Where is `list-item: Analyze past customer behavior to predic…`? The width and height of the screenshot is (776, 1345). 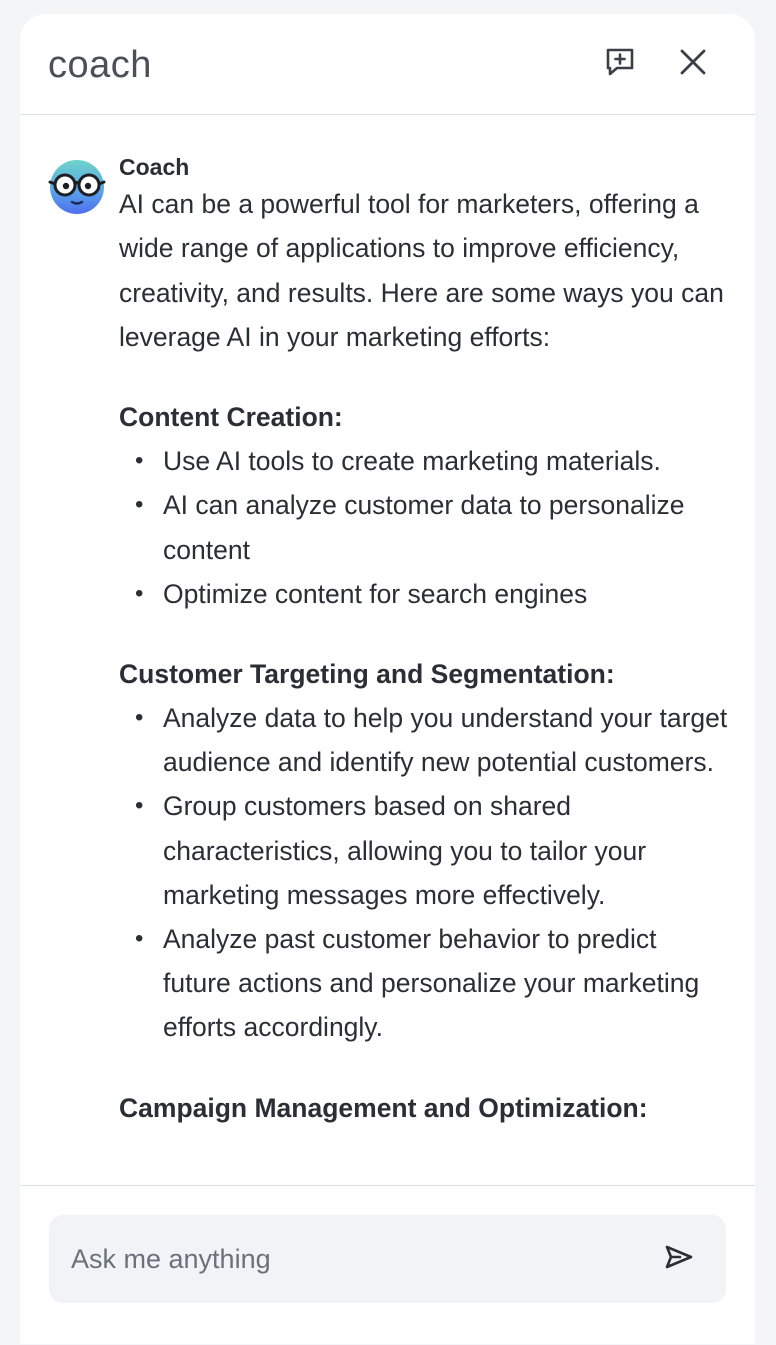 list-item: Analyze past customer behavior to predic… is located at coordinates (424, 983).